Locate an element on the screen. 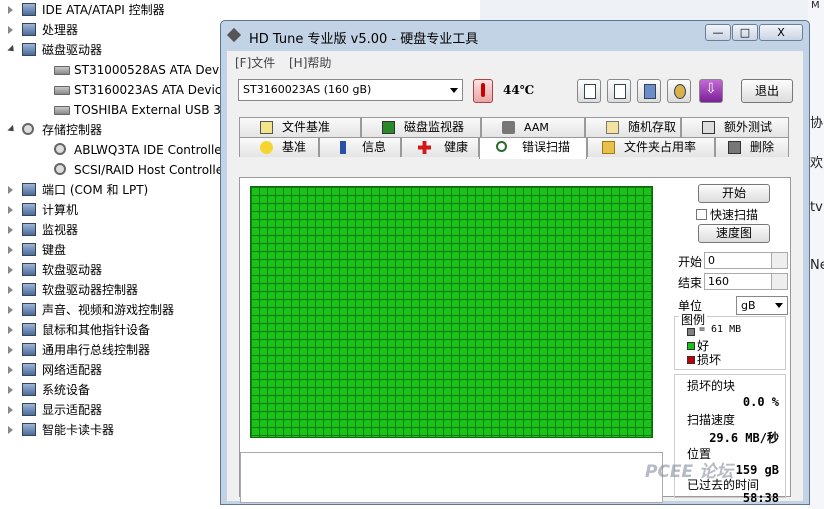  device-tree-item: 监视器 is located at coordinates (111, 230).